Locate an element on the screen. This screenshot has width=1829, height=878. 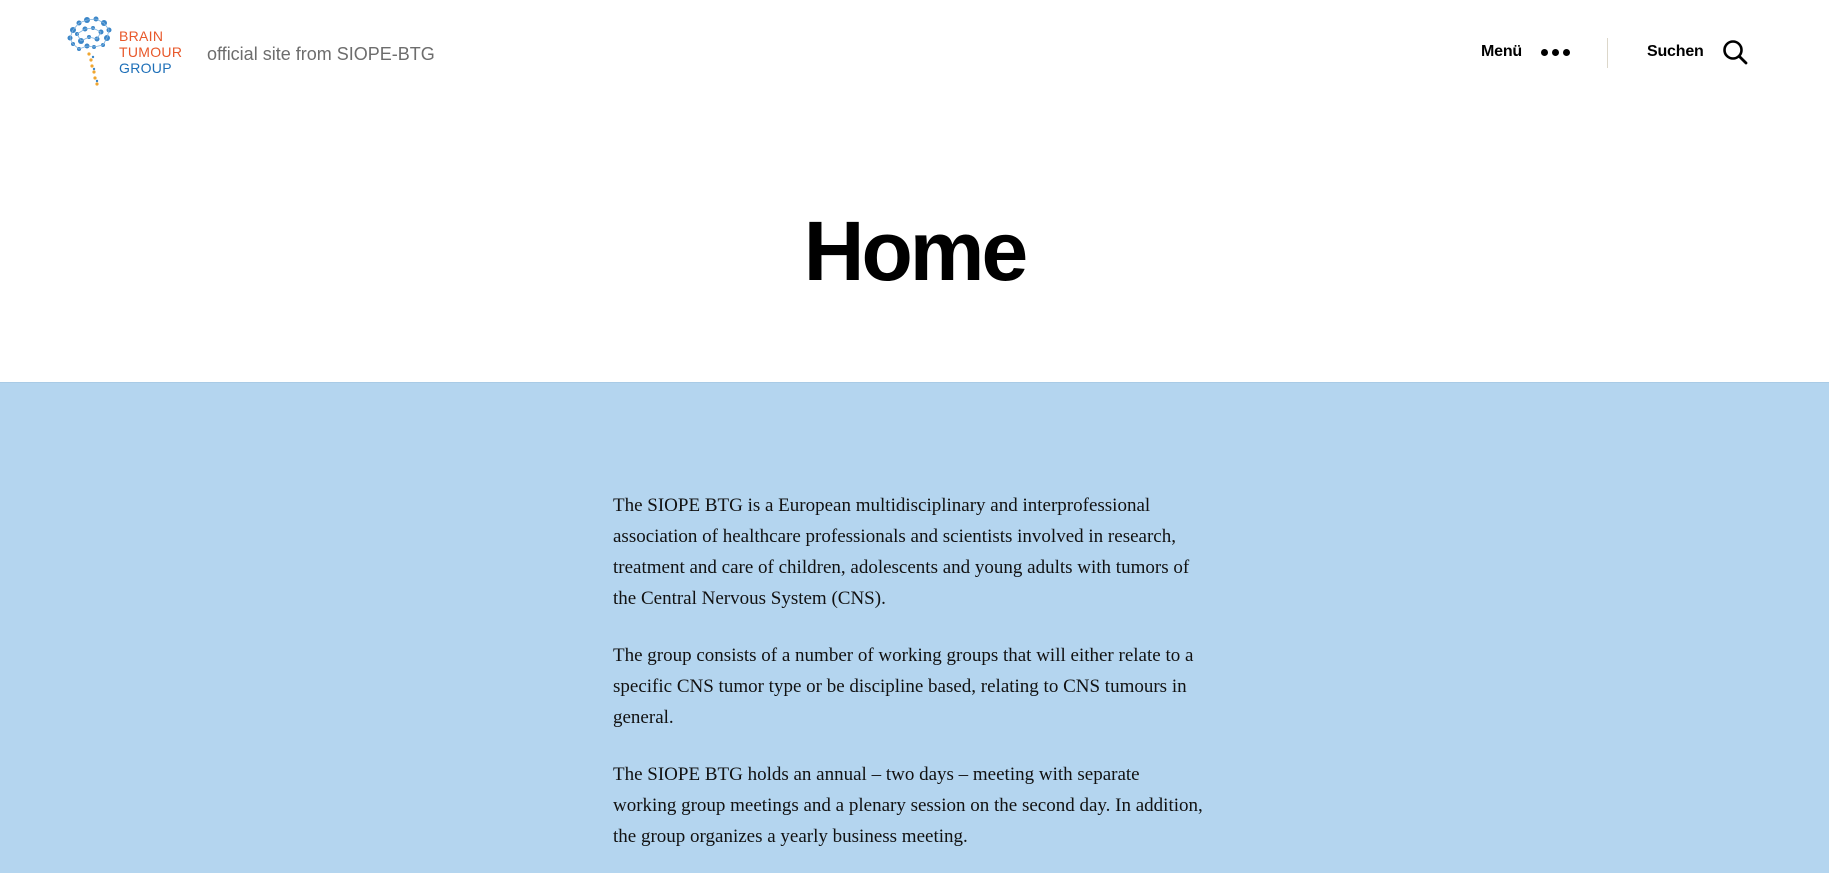
logo-wordmark: BRAIN TUMOUR GROUP is located at coordinates (150, 52).